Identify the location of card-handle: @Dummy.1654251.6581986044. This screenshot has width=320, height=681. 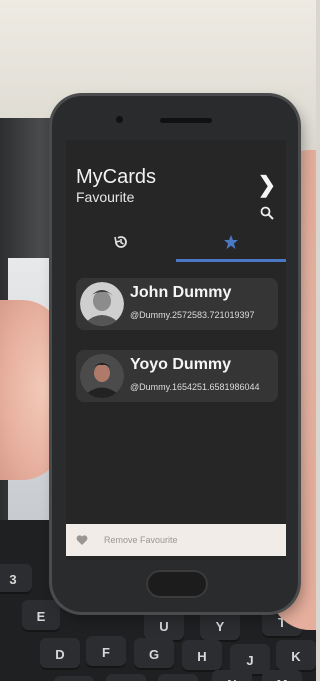
(195, 387).